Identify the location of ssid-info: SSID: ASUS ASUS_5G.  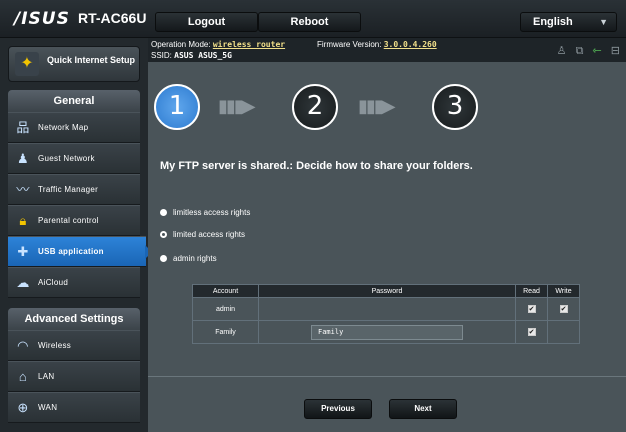
(191, 55).